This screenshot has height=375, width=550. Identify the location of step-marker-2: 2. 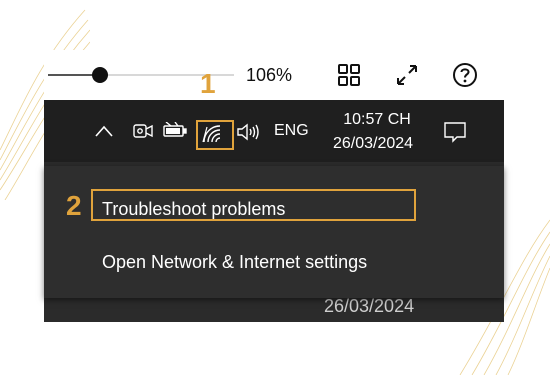
(74, 205).